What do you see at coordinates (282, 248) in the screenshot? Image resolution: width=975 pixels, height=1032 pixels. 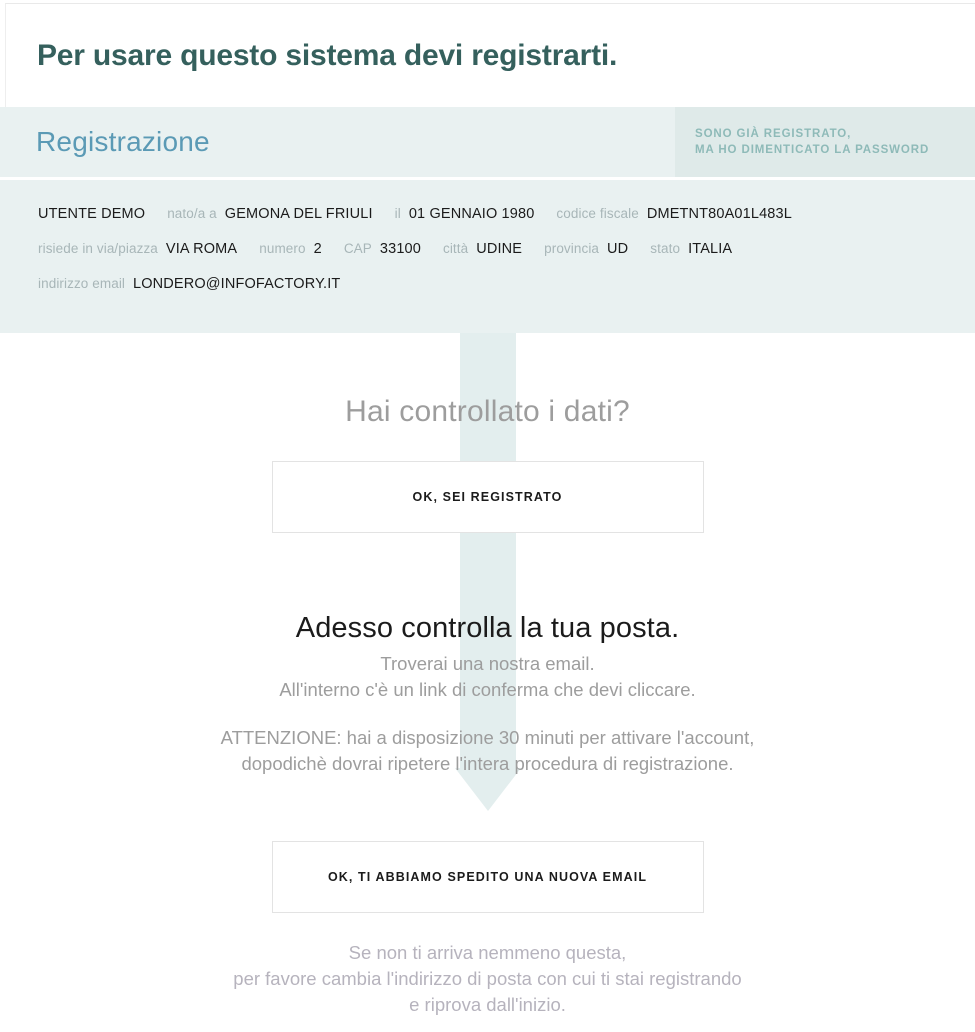 I see `field-label-numero: numero` at bounding box center [282, 248].